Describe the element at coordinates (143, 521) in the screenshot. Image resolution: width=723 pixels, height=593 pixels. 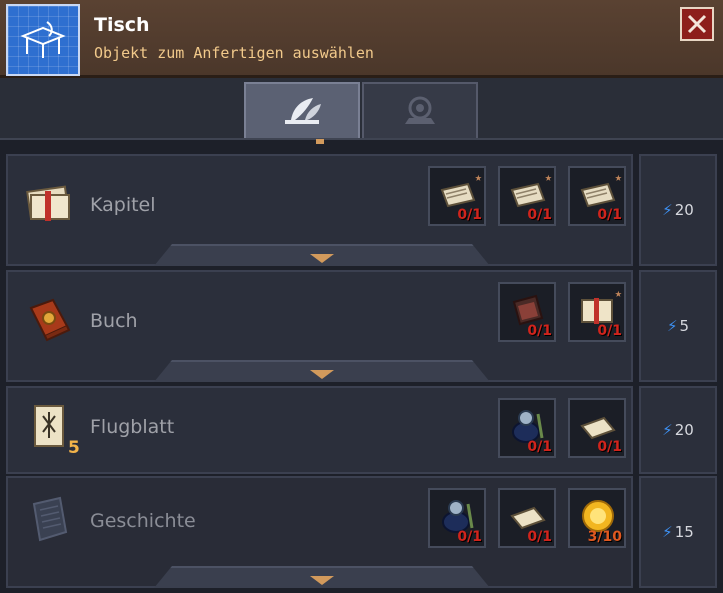
I see `recipe-name: Geschichte` at that location.